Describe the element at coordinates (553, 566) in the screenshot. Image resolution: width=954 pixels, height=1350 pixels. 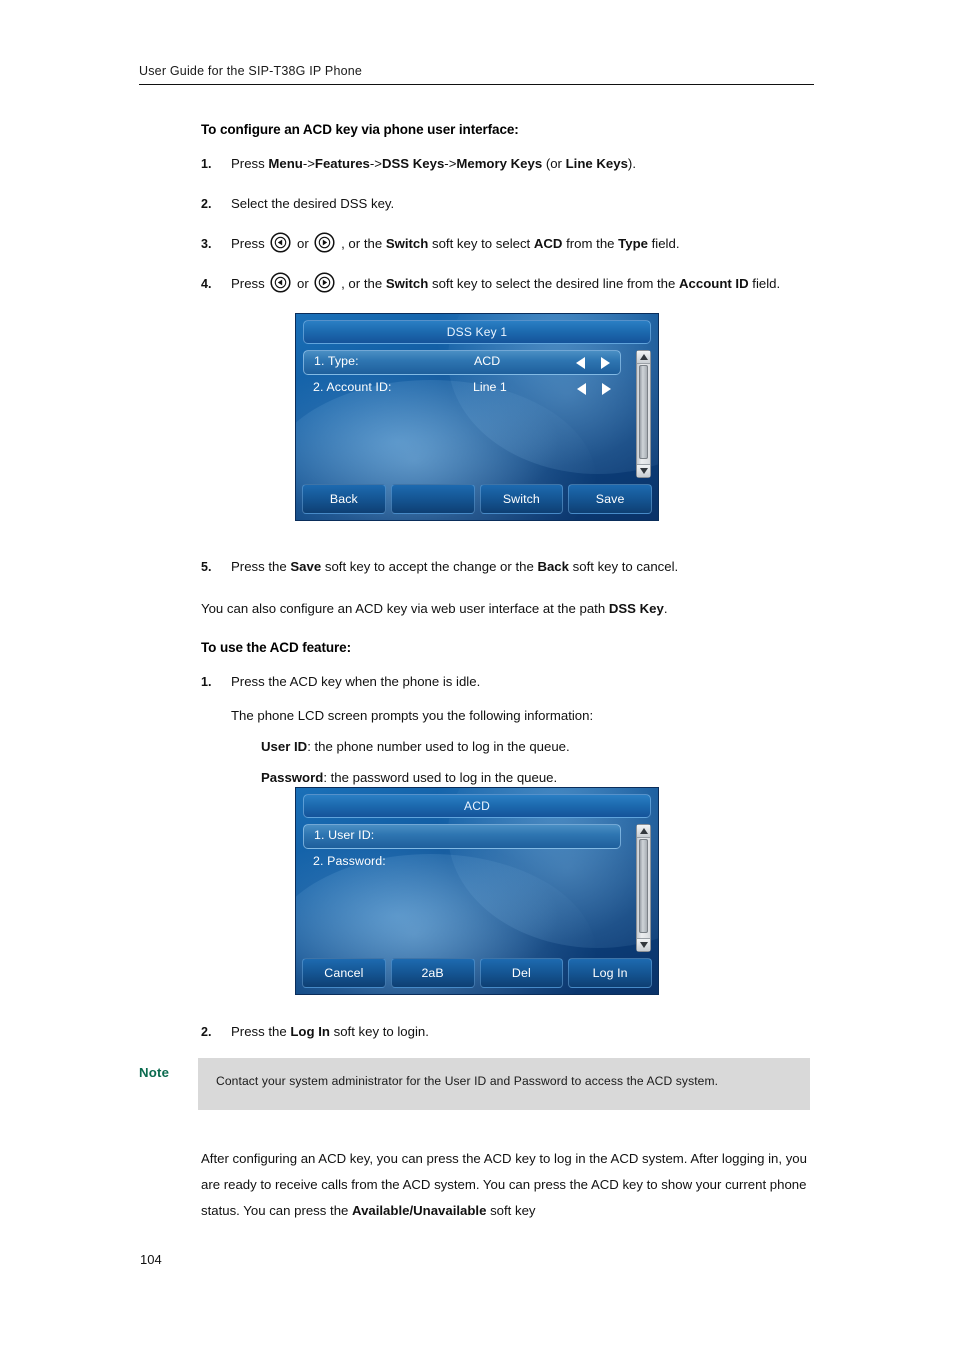
I see `softkey-token: Back` at that location.